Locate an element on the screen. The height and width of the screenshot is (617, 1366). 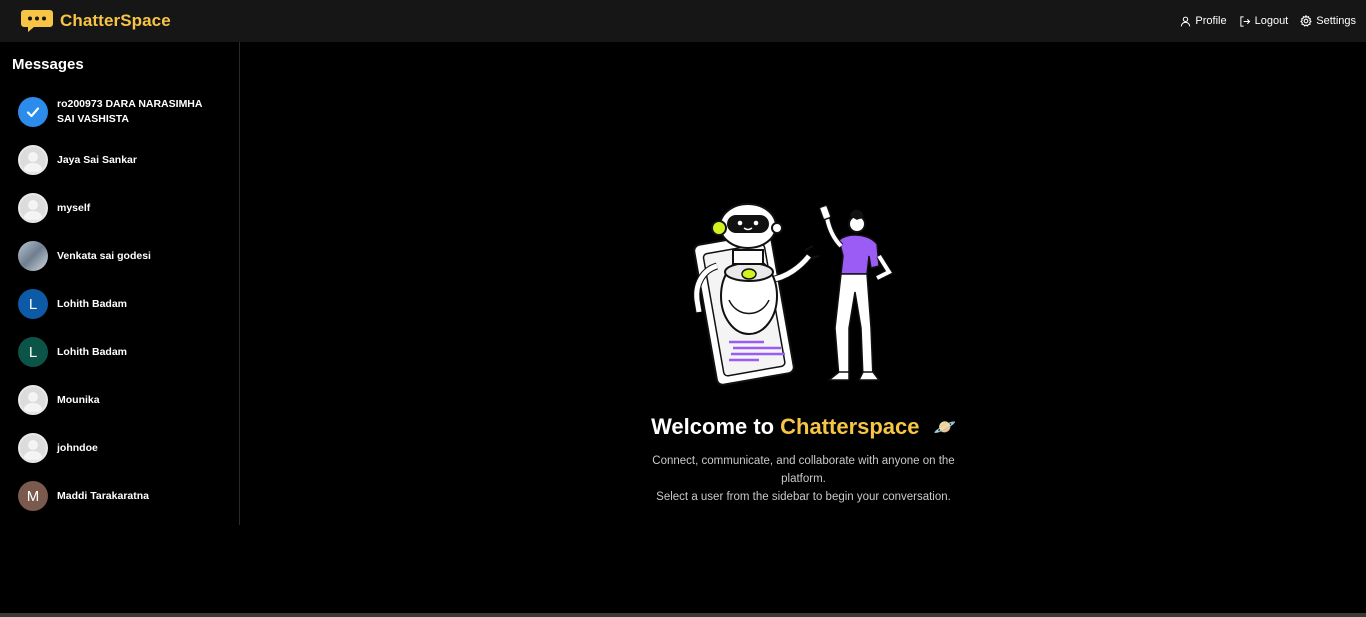
logout-icon is located at coordinates (1244, 21).